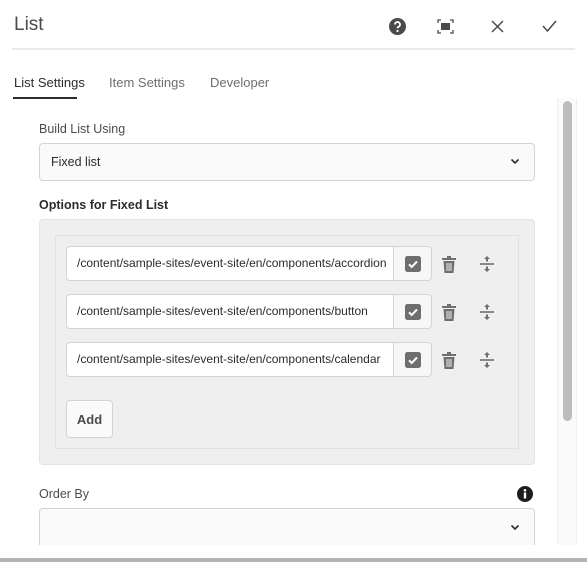 The height and width of the screenshot is (562, 587). What do you see at coordinates (89, 419) in the screenshot?
I see `add-button: Add` at bounding box center [89, 419].